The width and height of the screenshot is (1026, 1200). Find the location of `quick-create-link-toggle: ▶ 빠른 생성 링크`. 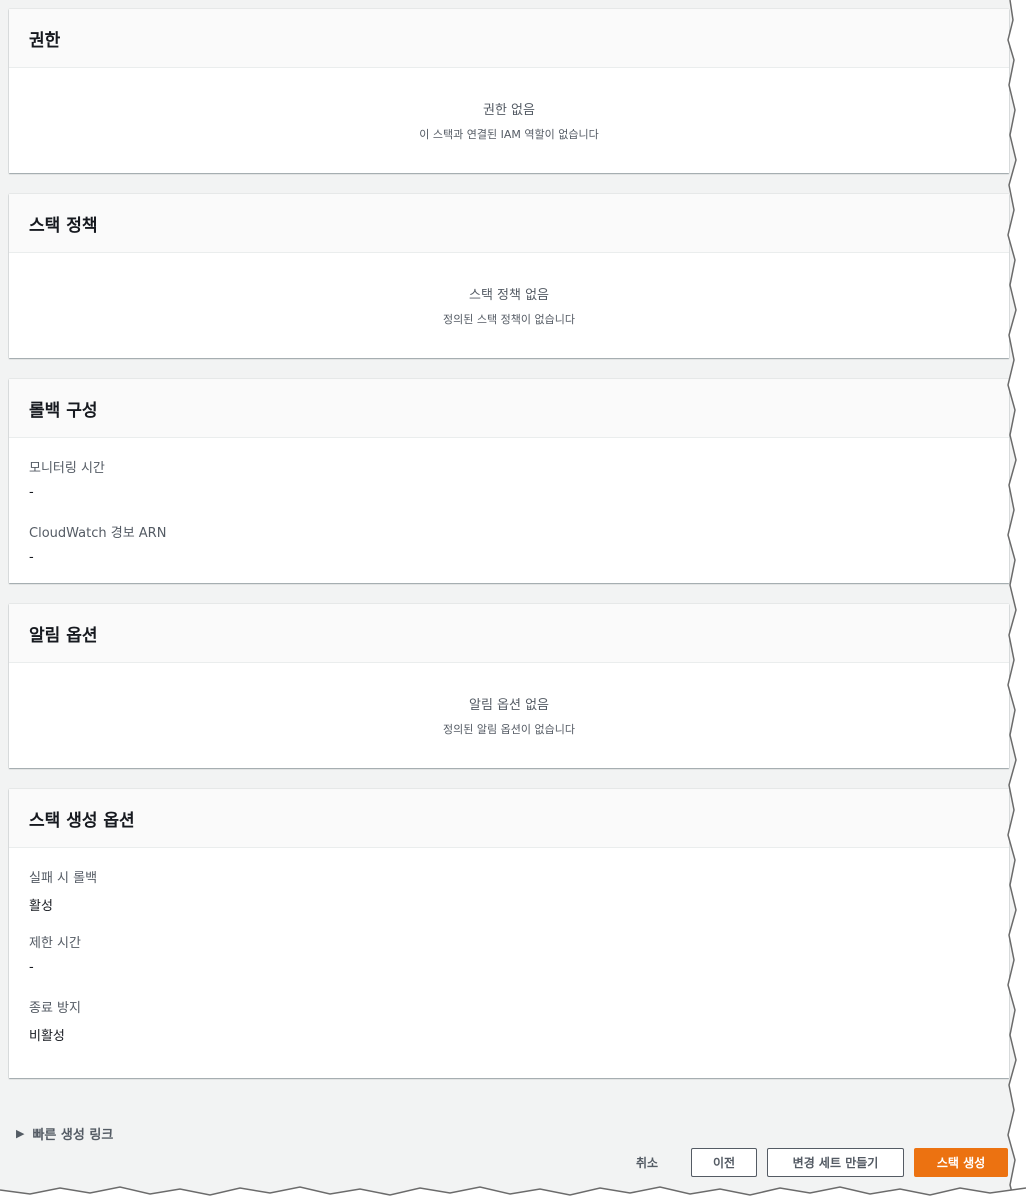

quick-create-link-toggle: ▶ 빠른 생성 링크 is located at coordinates (64, 1133).